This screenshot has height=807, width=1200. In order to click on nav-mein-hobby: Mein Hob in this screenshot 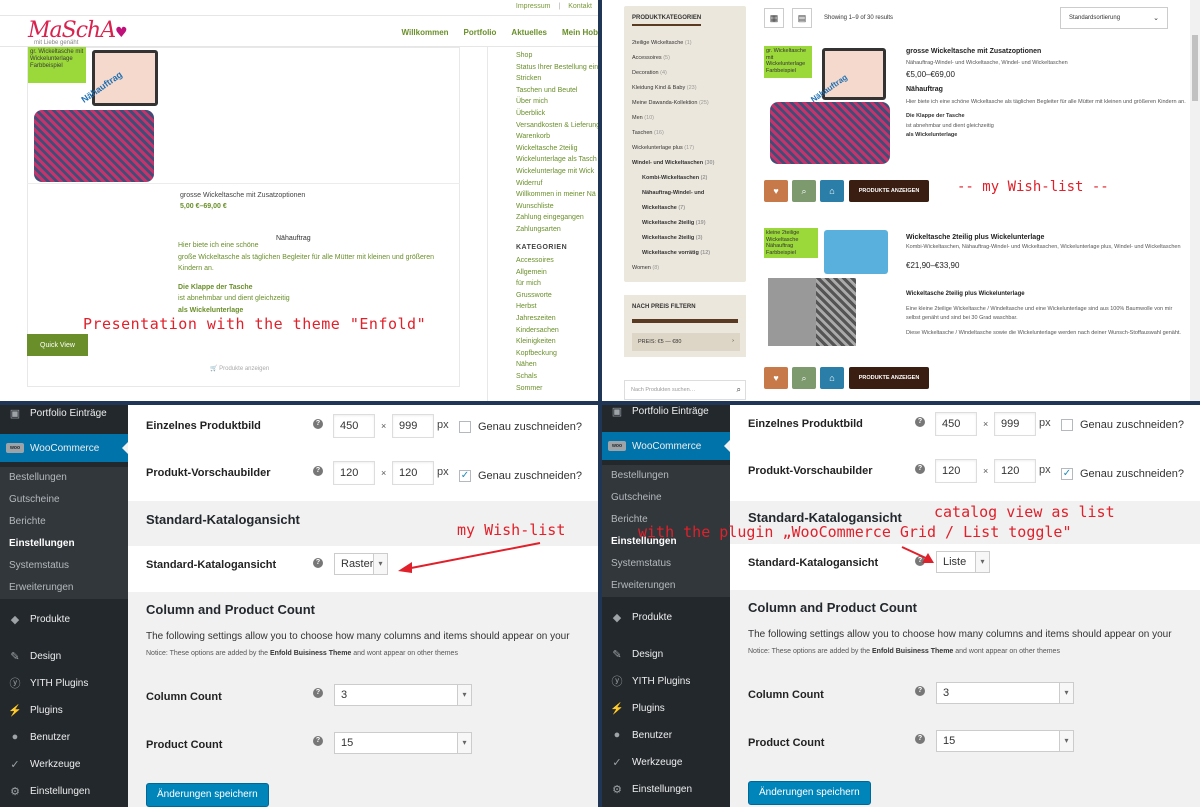, I will do `click(580, 32)`.